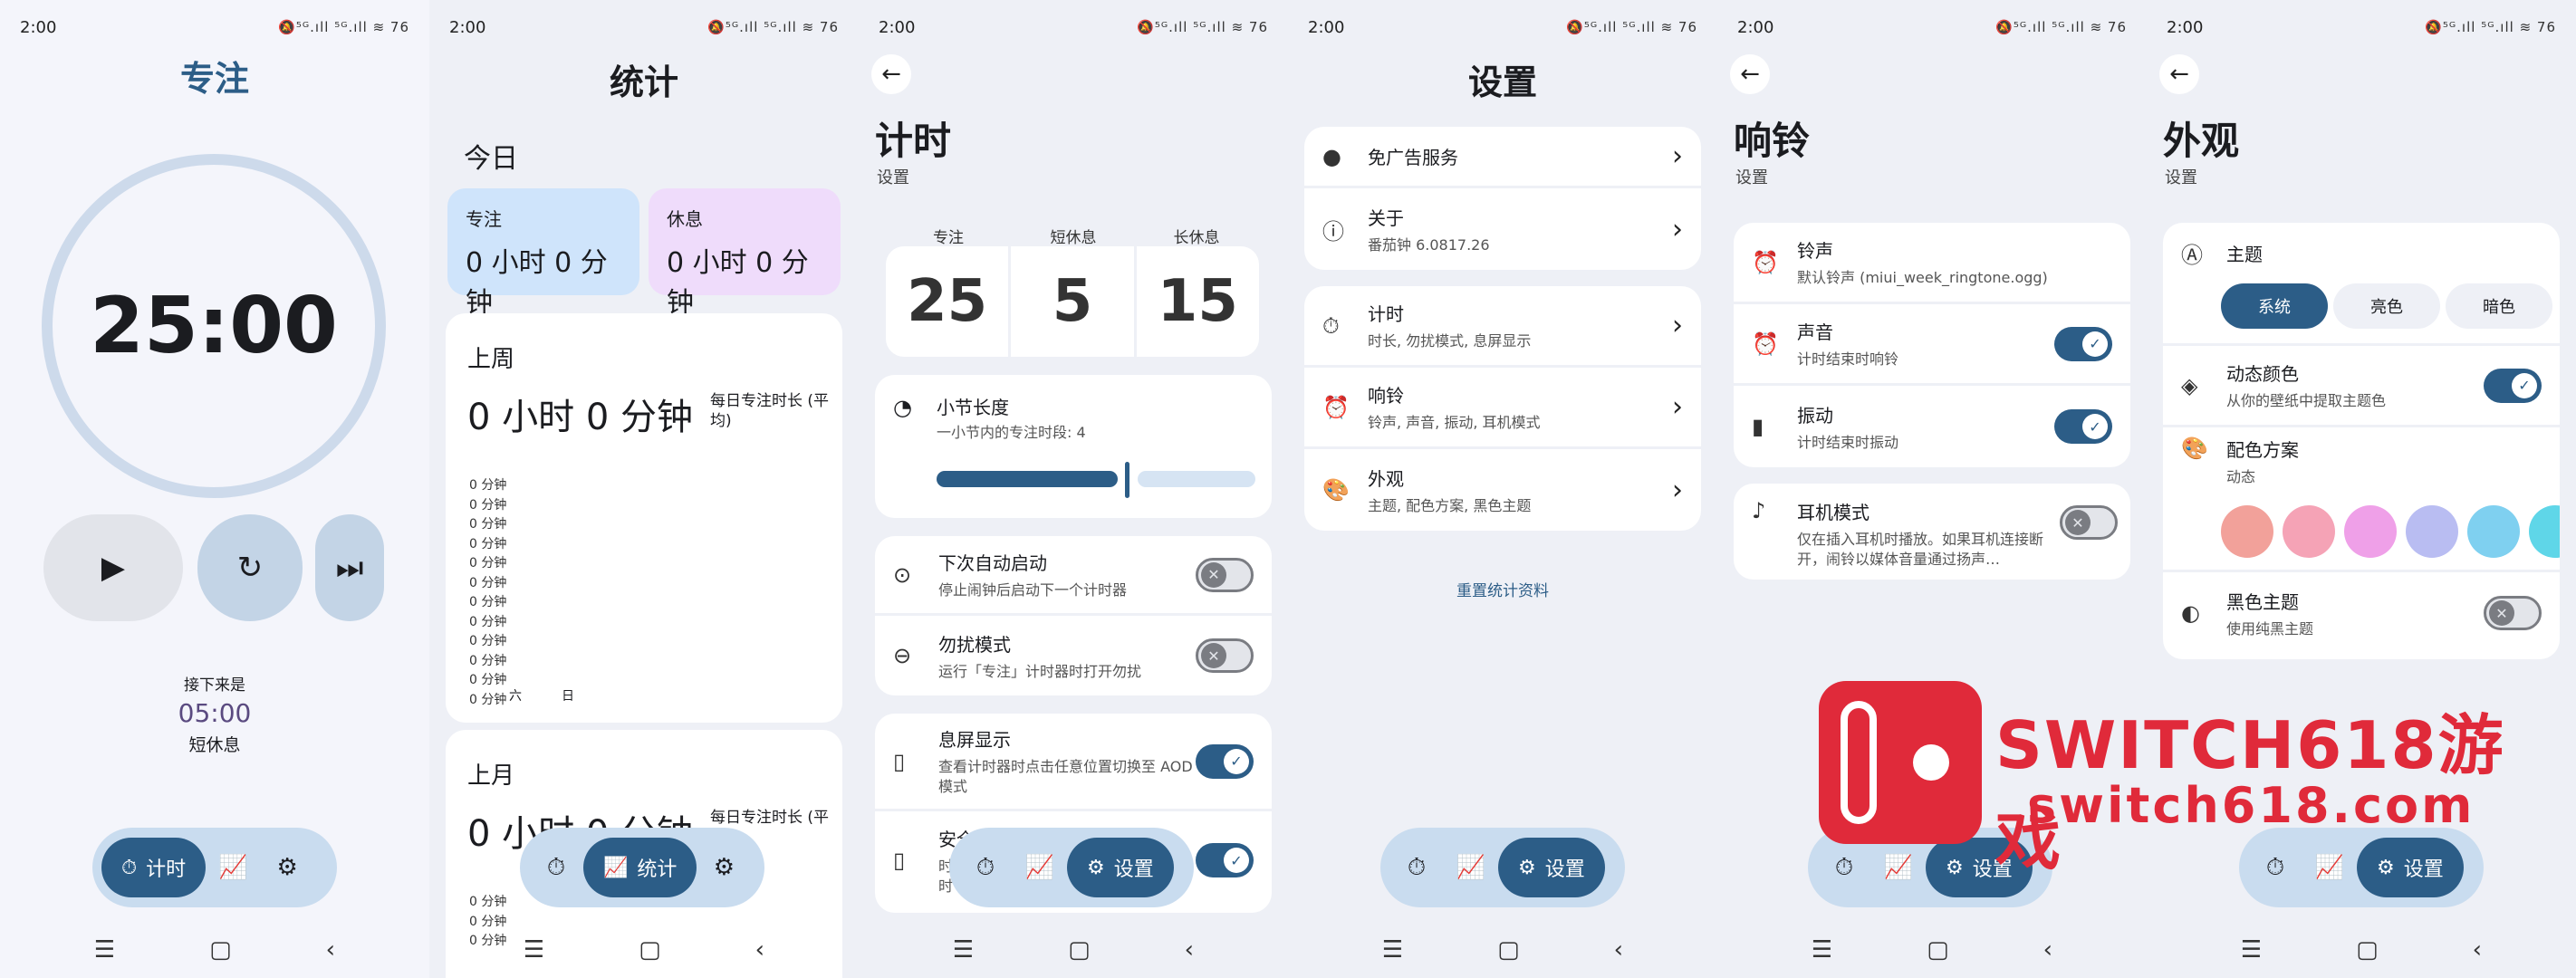  Describe the element at coordinates (1502, 229) in the screenshot. I see `about-row: ⓘ 关于 番茄钟 6.0817.26 ›` at that location.